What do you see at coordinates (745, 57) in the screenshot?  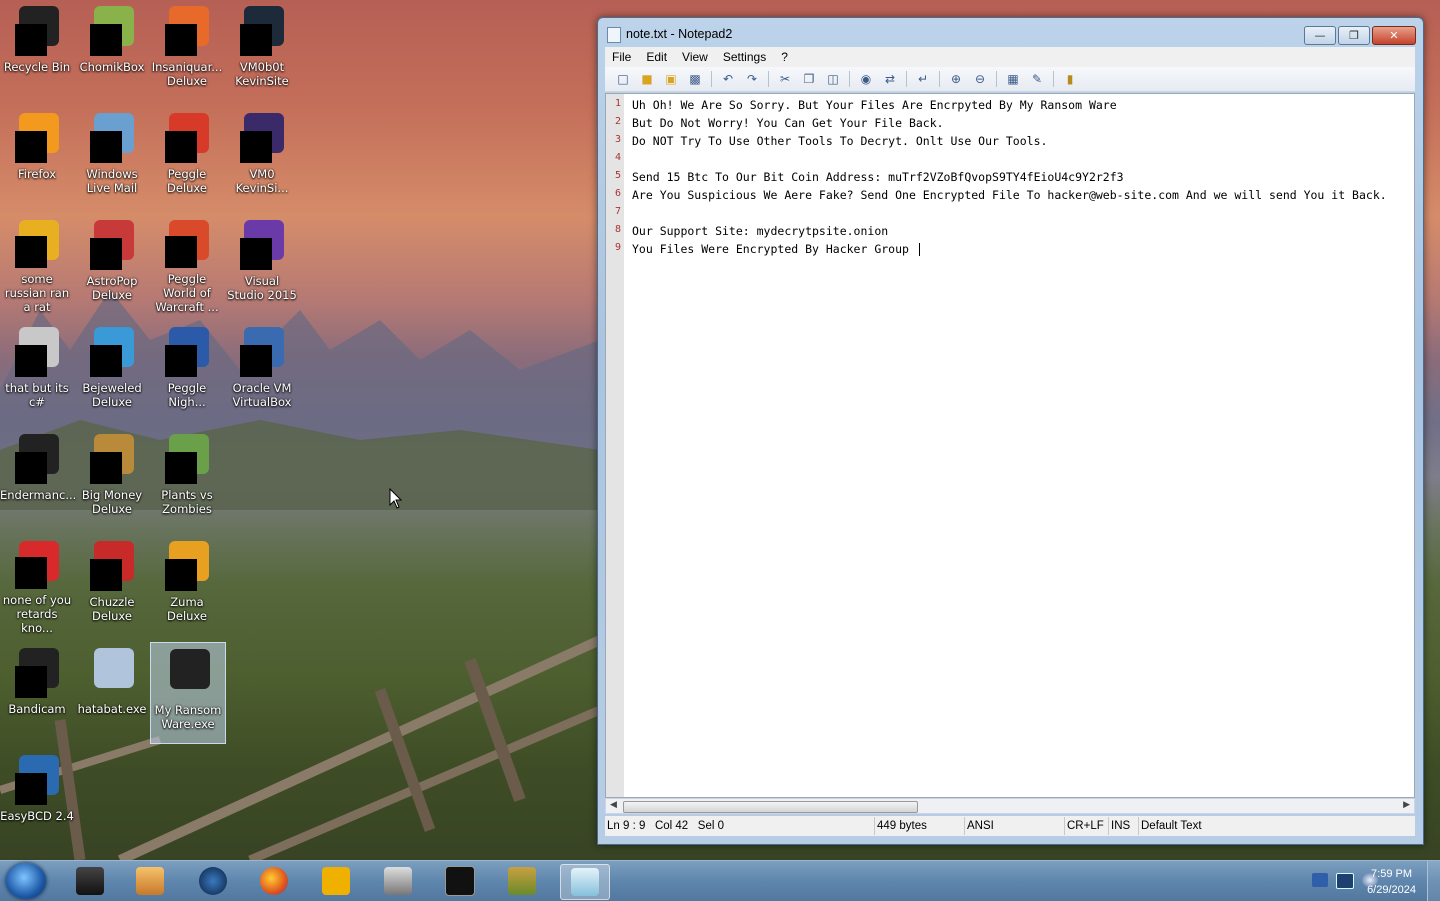 I see `menu-settings: Settings` at bounding box center [745, 57].